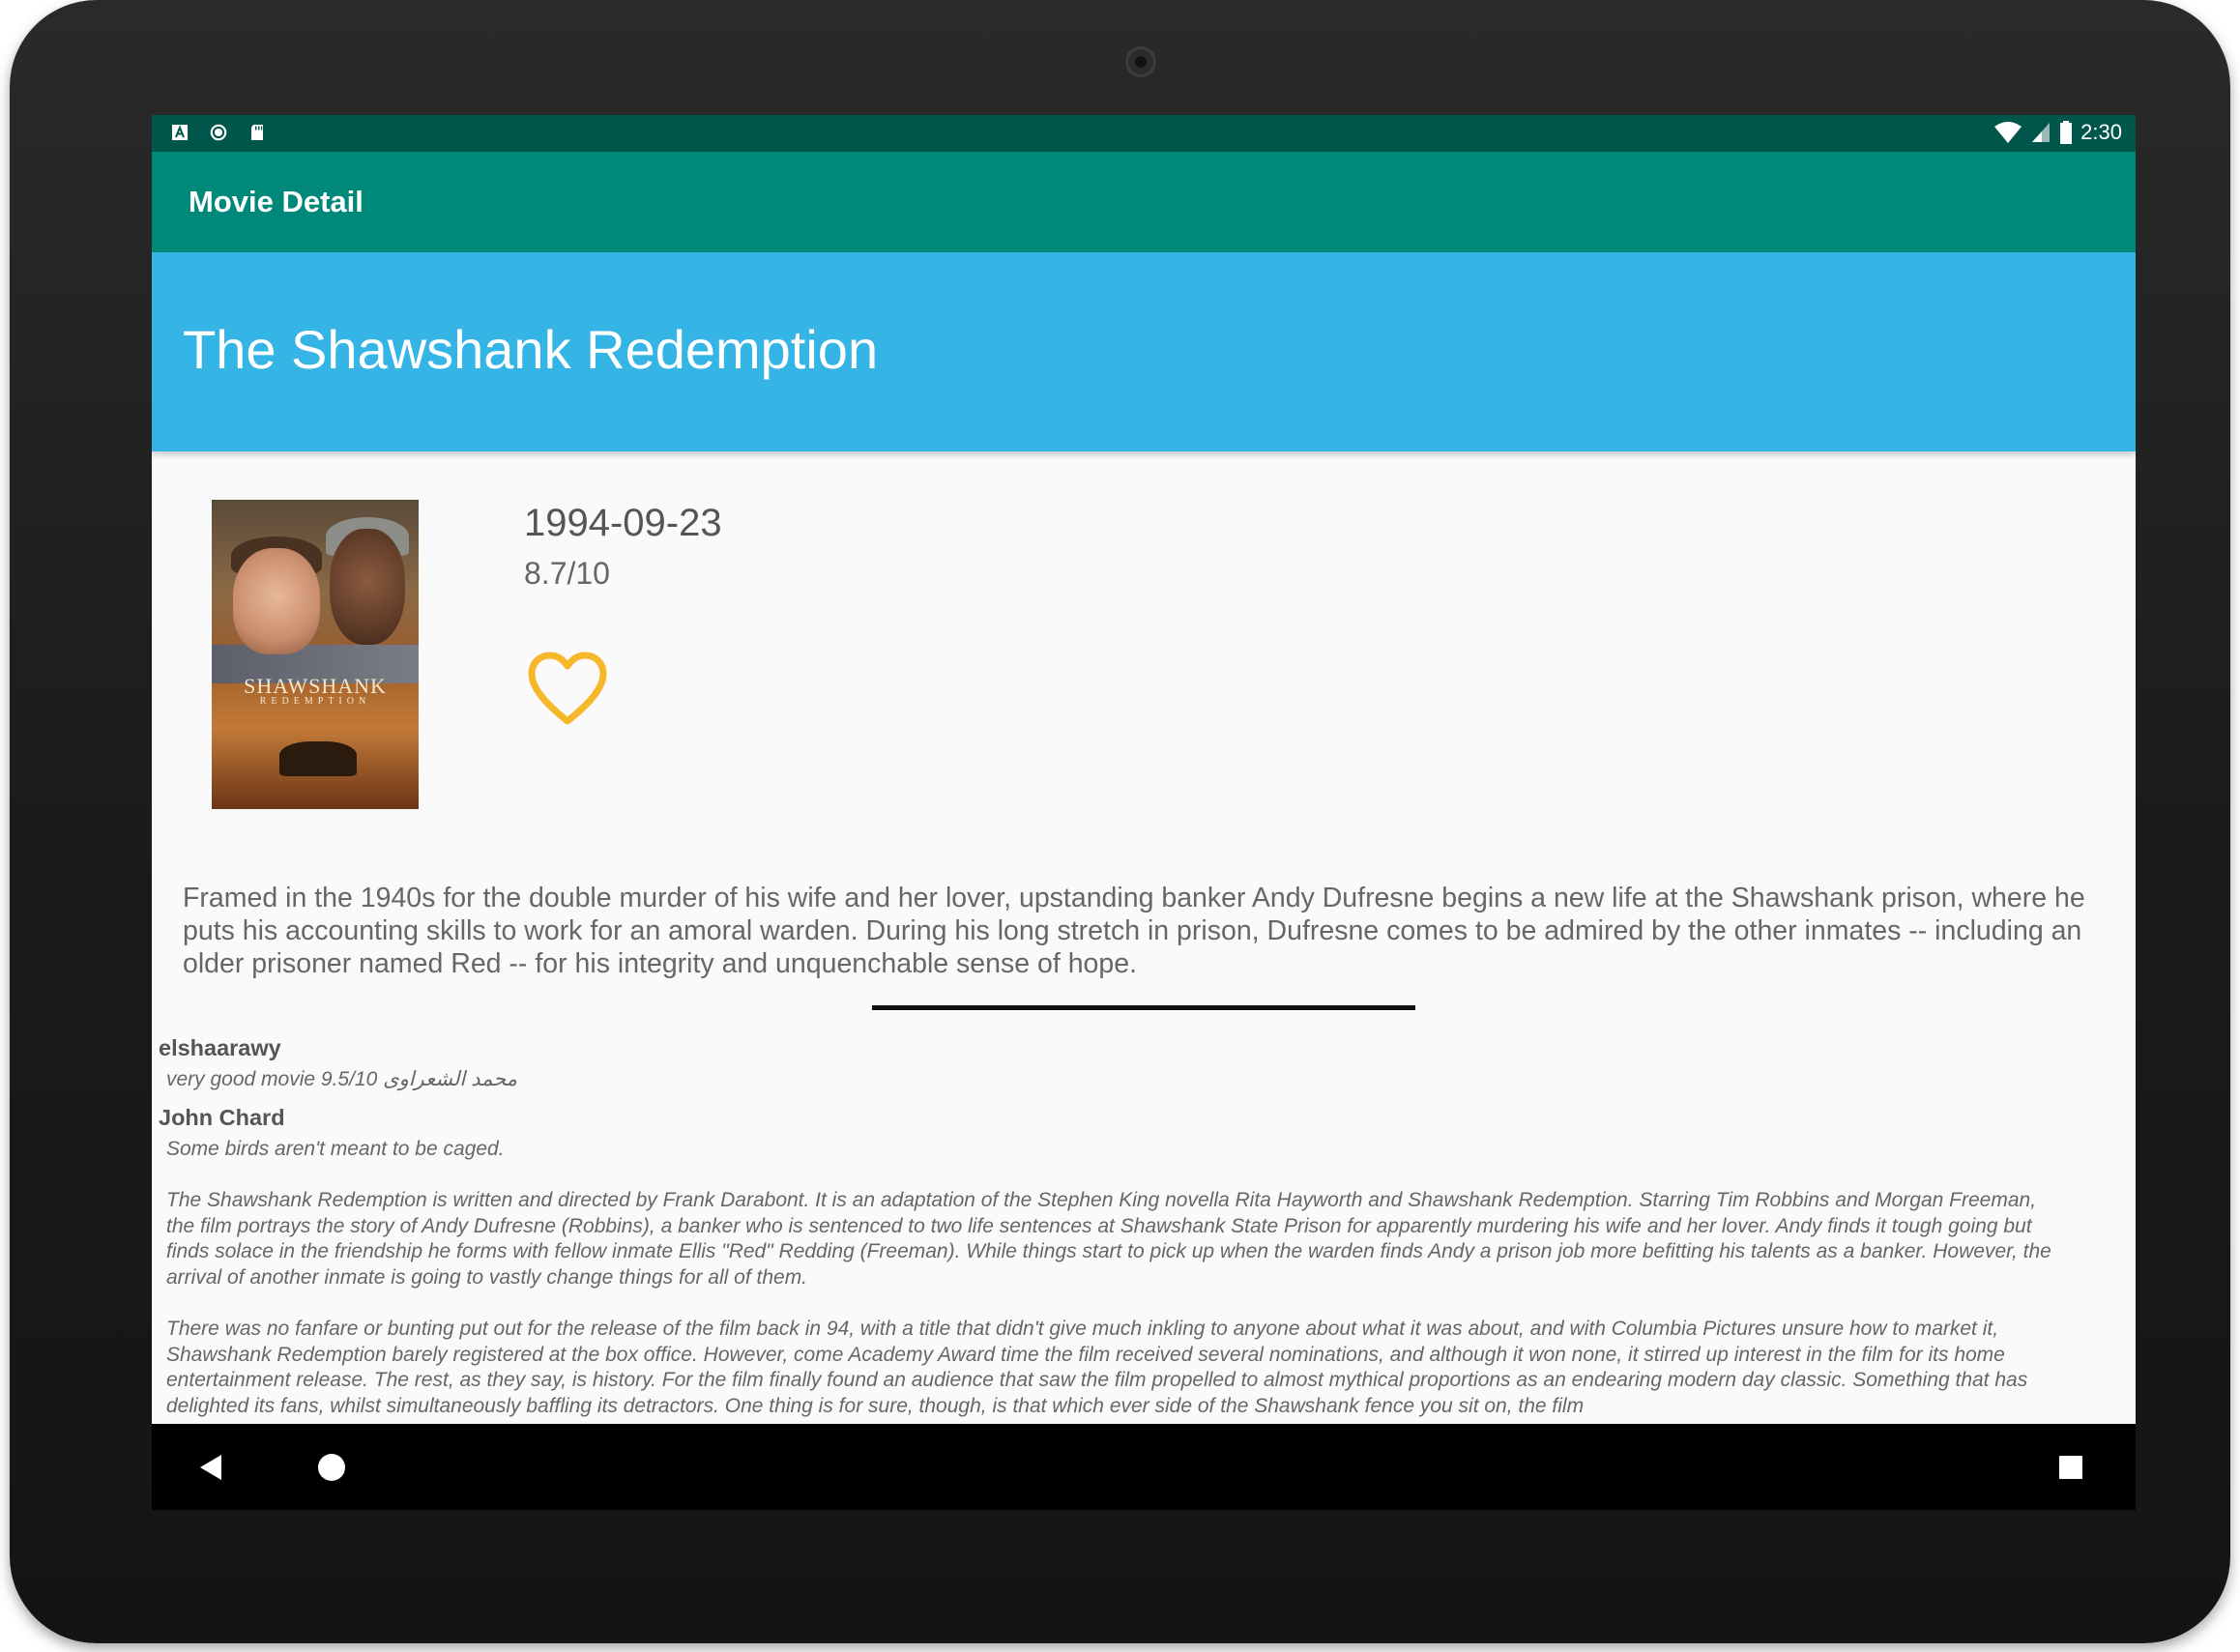 This screenshot has width=2240, height=1652. I want to click on section-divider, so click(1143, 1007).